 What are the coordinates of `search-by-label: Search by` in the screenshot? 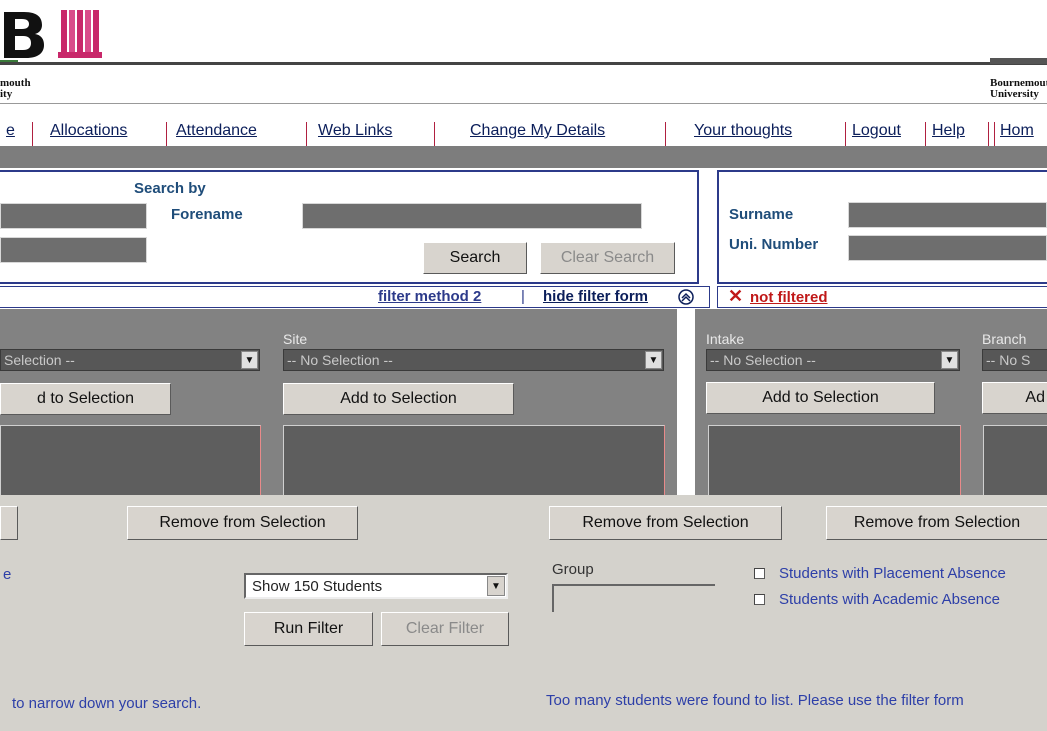 It's located at (170, 188).